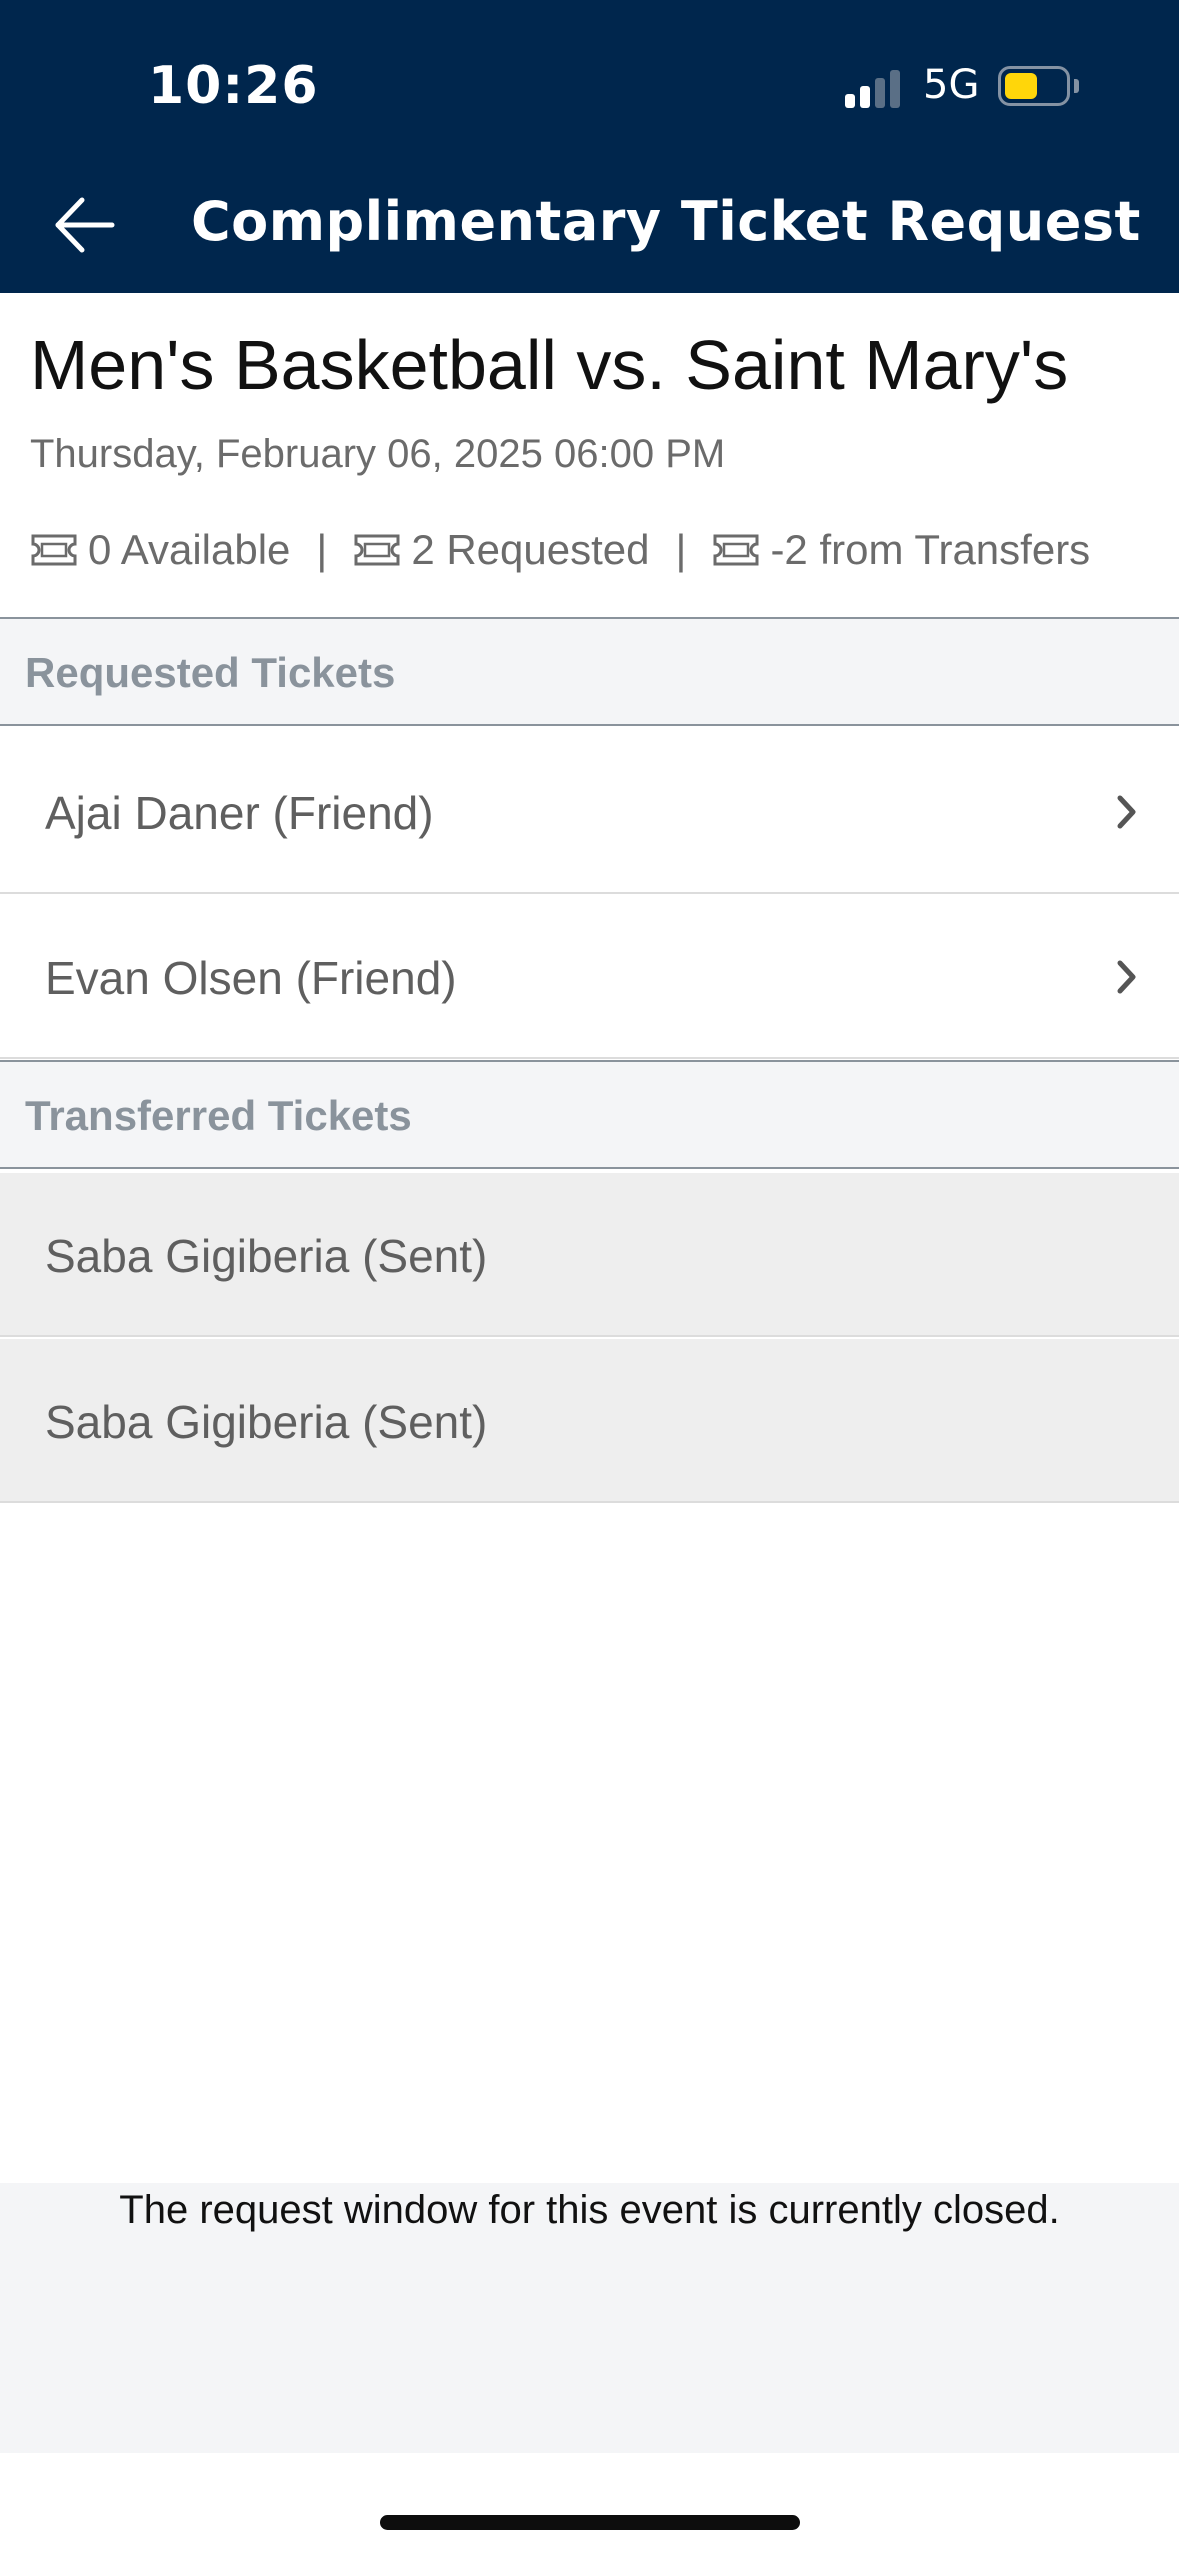 This screenshot has width=1179, height=2556. What do you see at coordinates (210, 672) in the screenshot?
I see `section-heading: Requested Tickets` at bounding box center [210, 672].